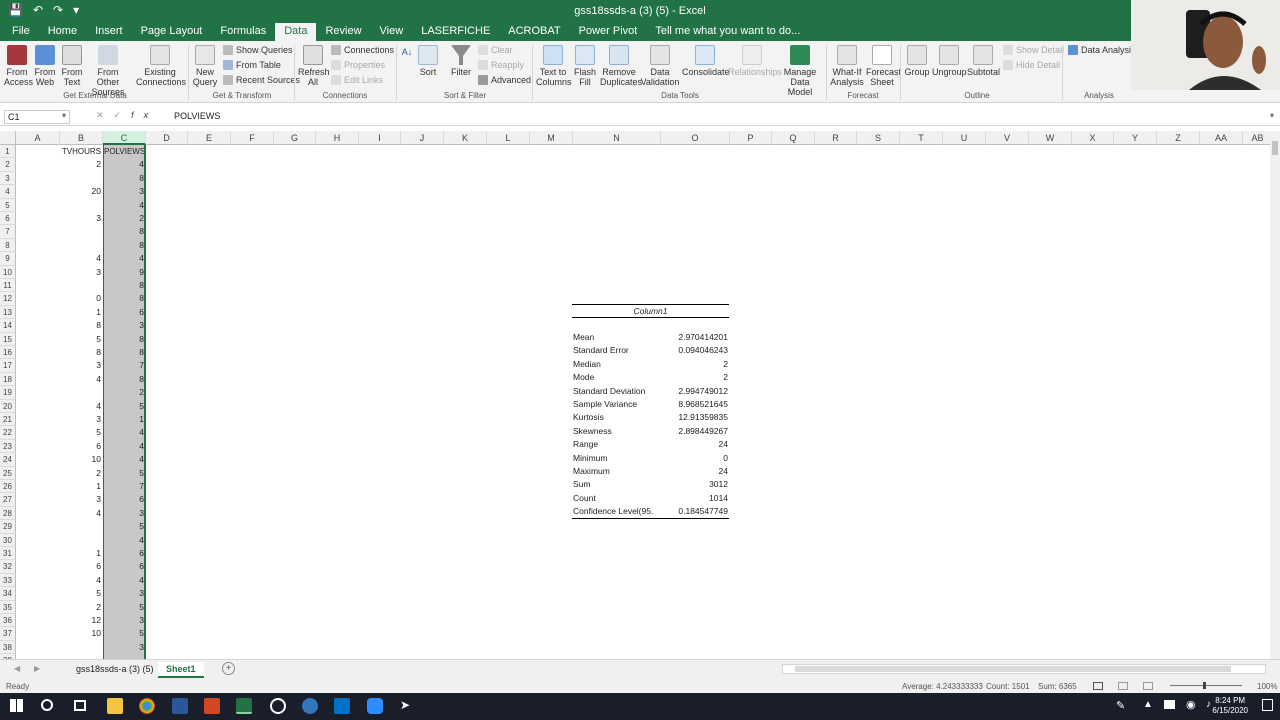 This screenshot has height=720, width=1280. What do you see at coordinates (108, 71) in the screenshot?
I see `from-other-sources-button: From Other Sources` at bounding box center [108, 71].